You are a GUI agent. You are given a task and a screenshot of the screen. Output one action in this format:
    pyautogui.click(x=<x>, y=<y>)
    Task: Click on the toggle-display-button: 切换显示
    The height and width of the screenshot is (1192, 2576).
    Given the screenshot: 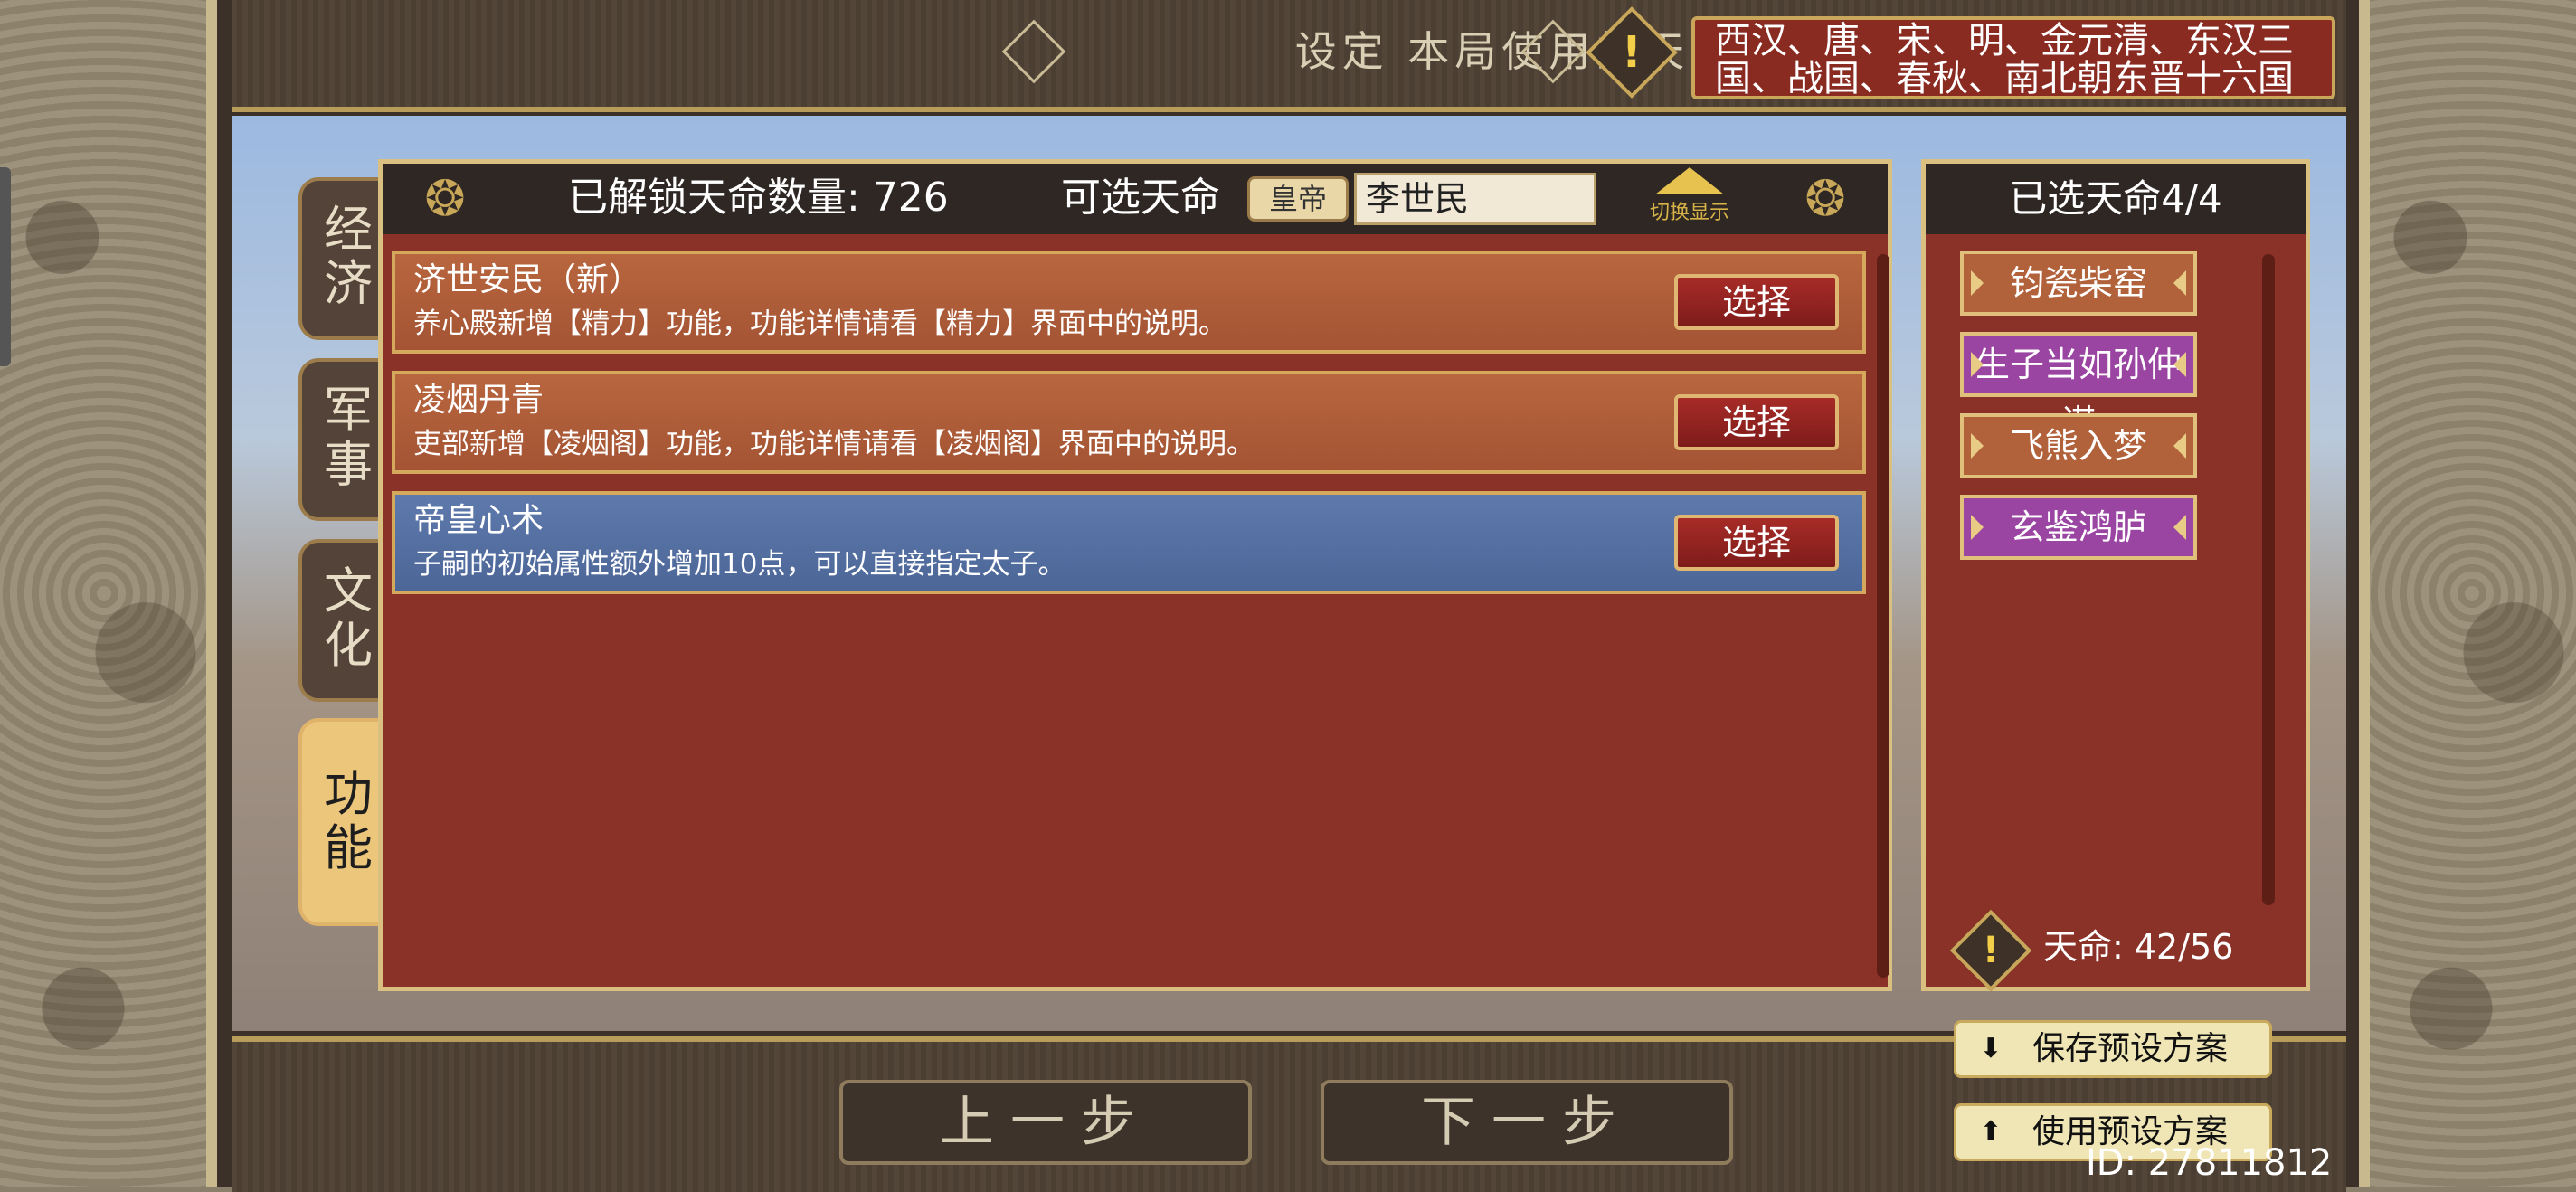 What is the action you would take?
    pyautogui.click(x=1690, y=199)
    